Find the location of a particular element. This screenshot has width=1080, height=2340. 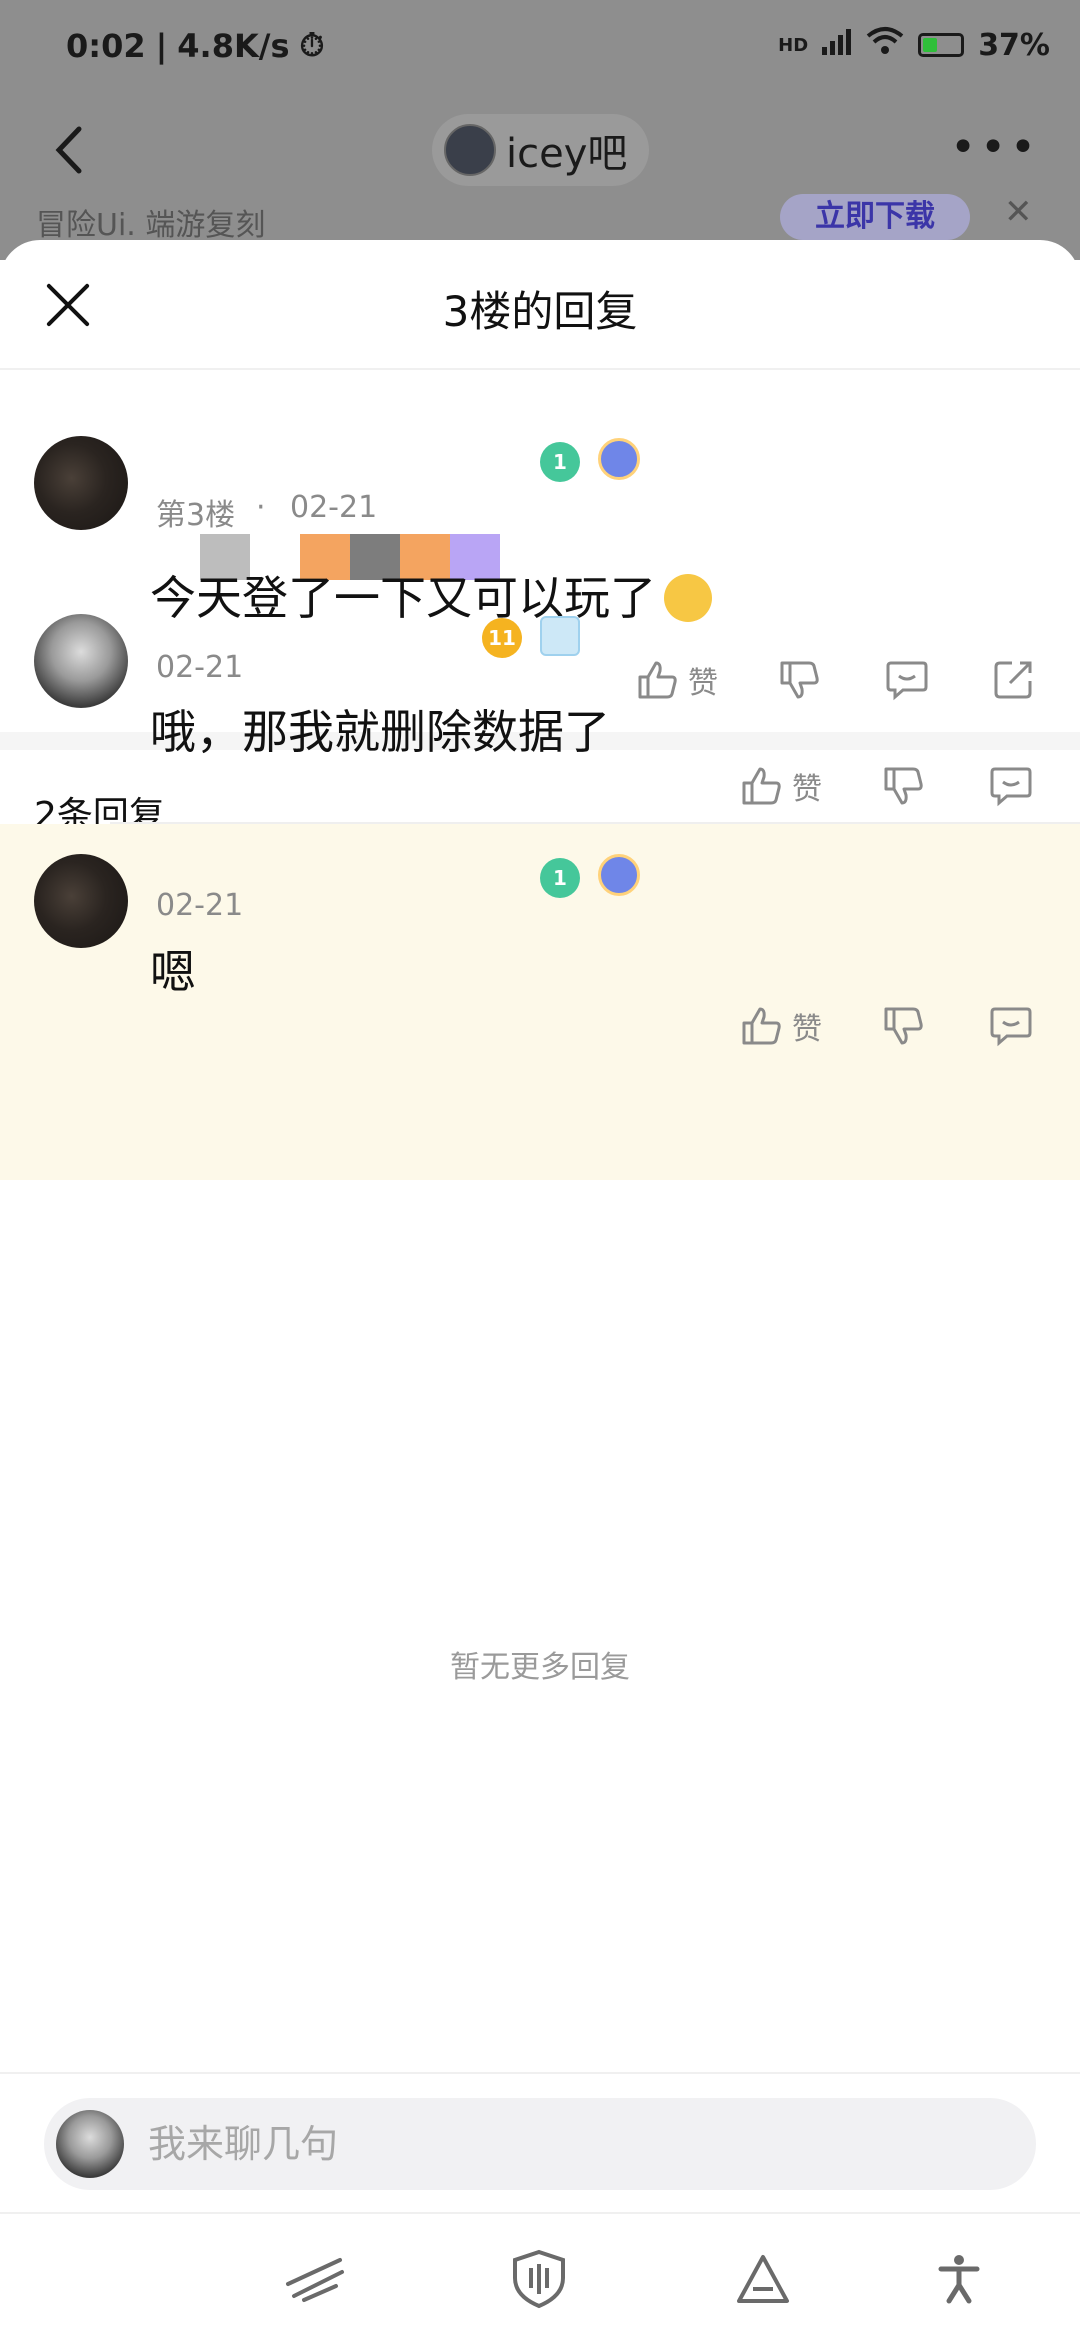

smile-emoji-icon is located at coordinates (688, 597).